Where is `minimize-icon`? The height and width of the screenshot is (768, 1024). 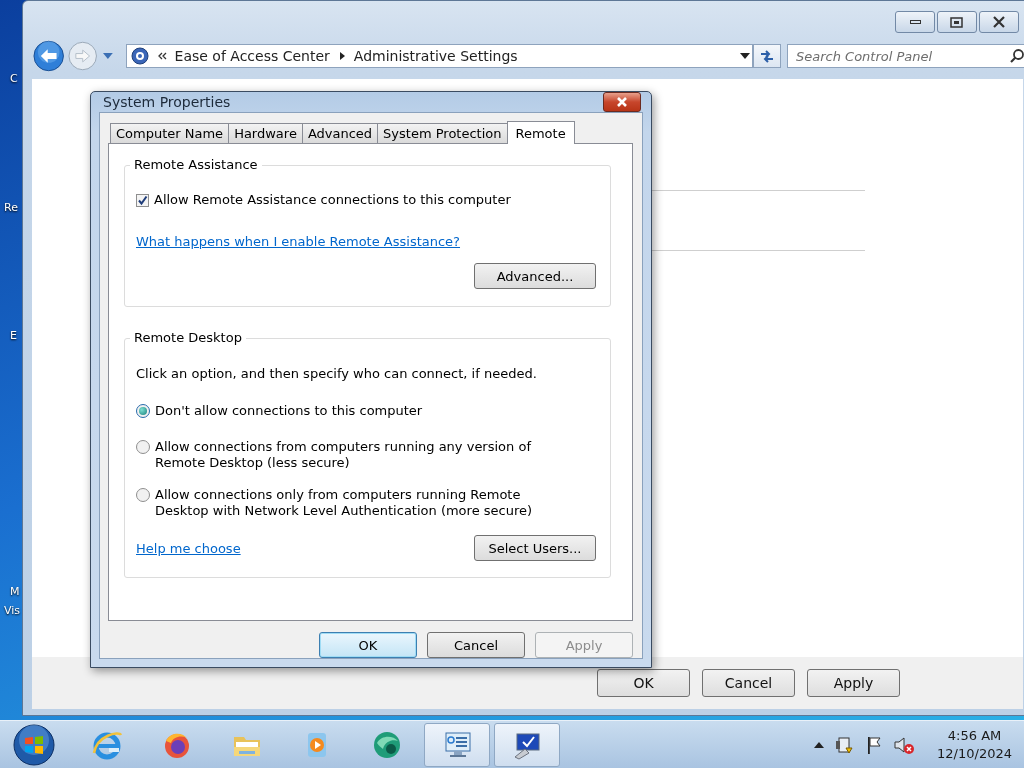
minimize-icon is located at coordinates (915, 22).